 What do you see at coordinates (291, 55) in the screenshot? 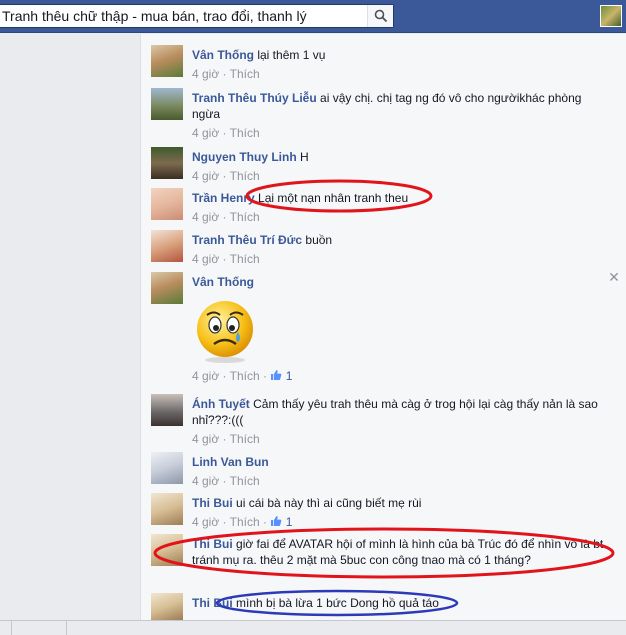
I see `comment-text: lại thêm 1 vụ` at bounding box center [291, 55].